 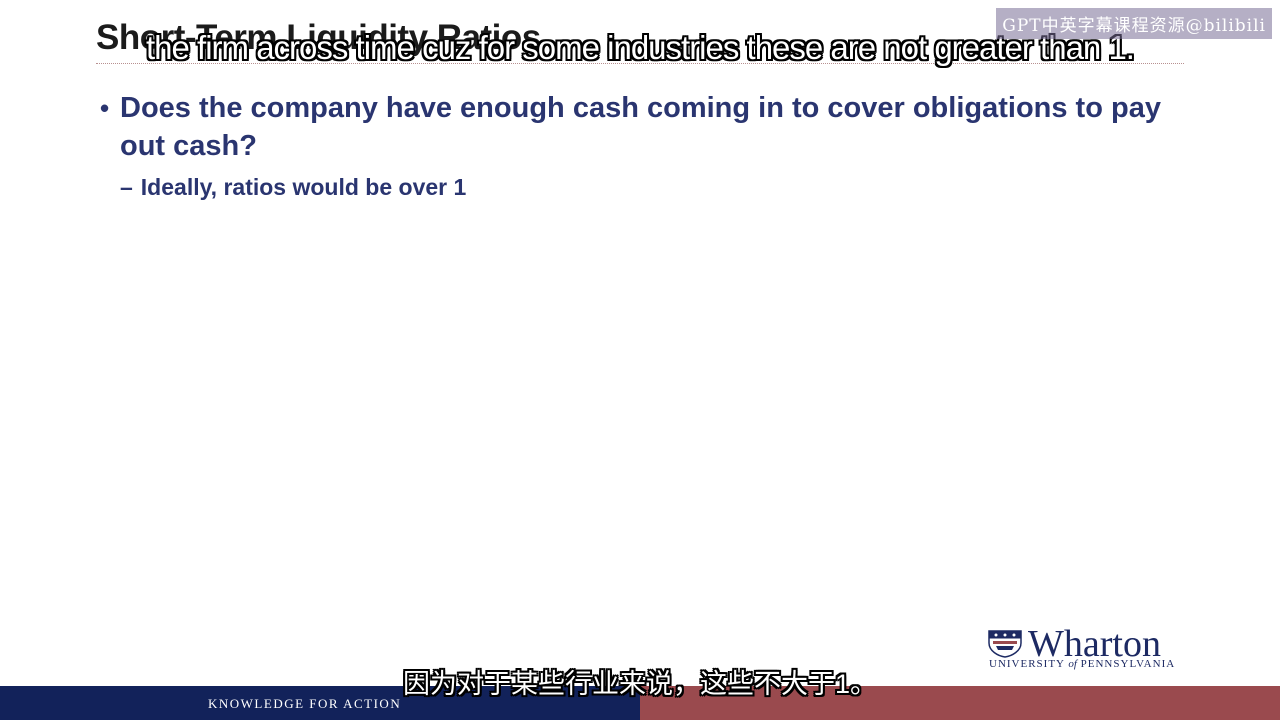 I want to click on chinese-subtitle: 因为对于某些行业来说，这些不大于1。, so click(x=639, y=684).